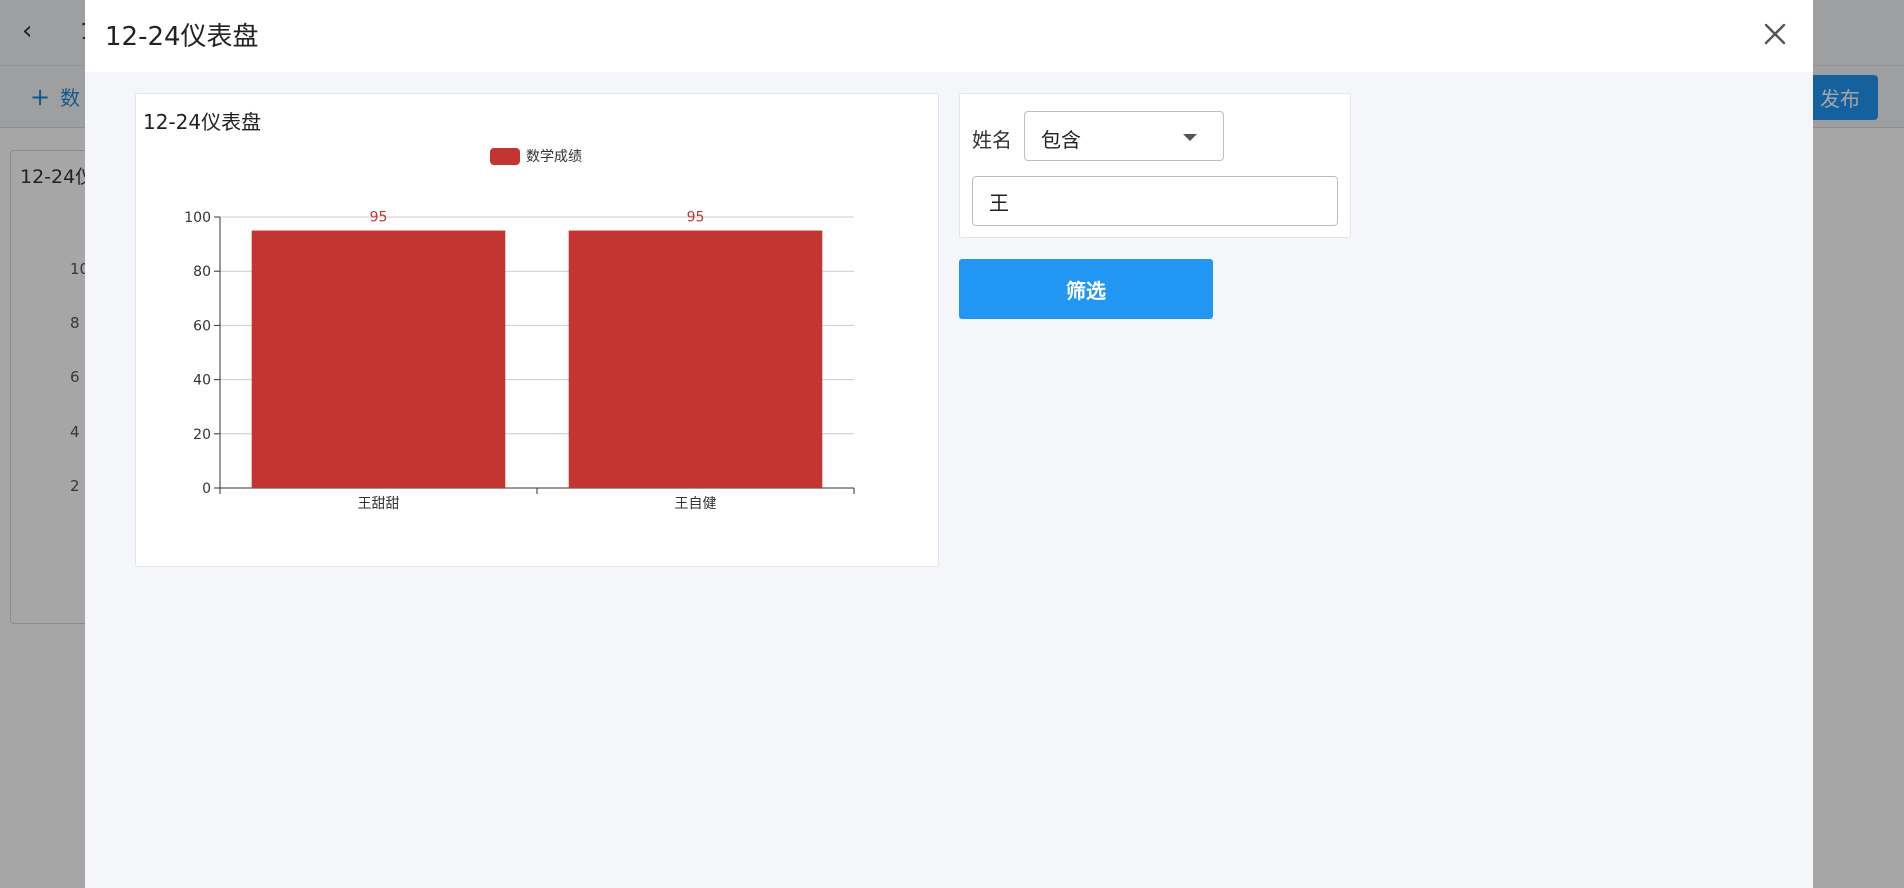  What do you see at coordinates (202, 435) in the screenshot?
I see `y-tick-label: 20` at bounding box center [202, 435].